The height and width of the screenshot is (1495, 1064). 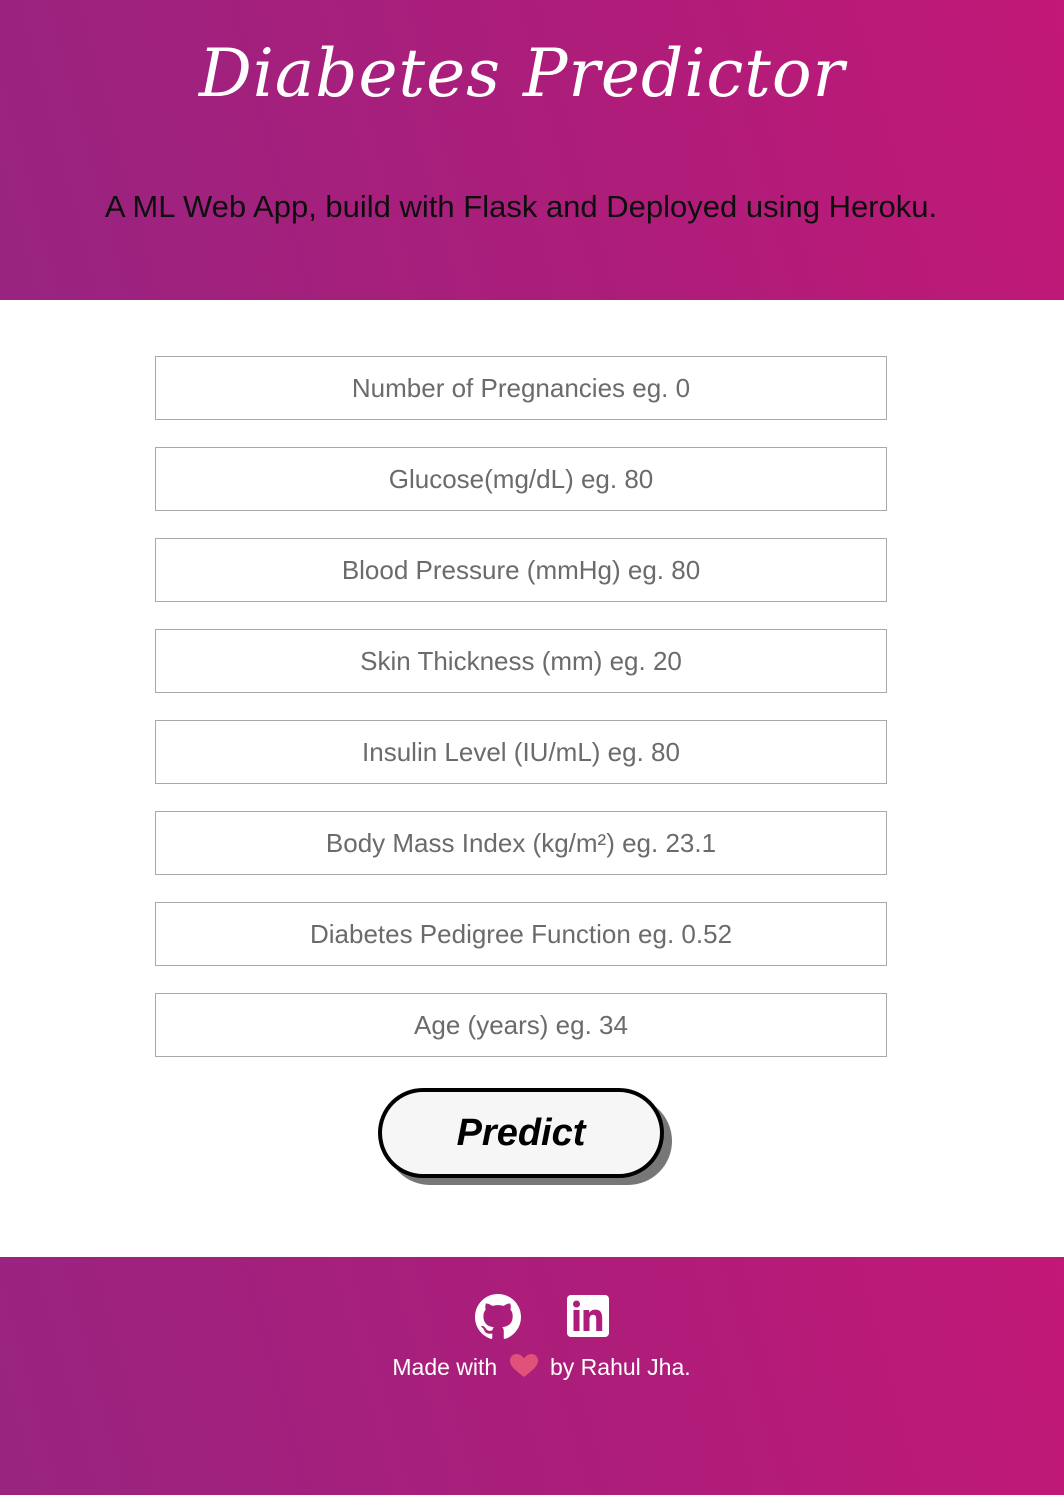 What do you see at coordinates (521, 479) in the screenshot?
I see `glucose-input: Glucose(mg/dL) eg. 80` at bounding box center [521, 479].